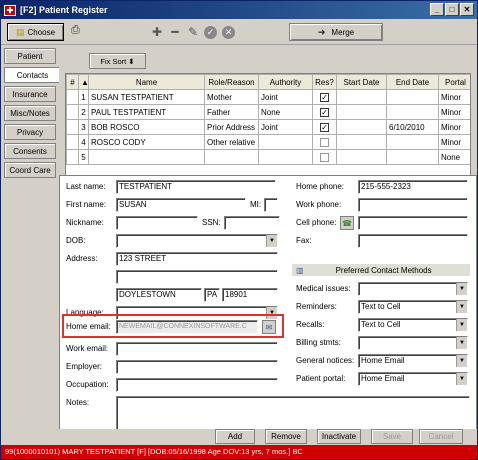  Describe the element at coordinates (413, 205) in the screenshot. I see `work-phone-field` at that location.